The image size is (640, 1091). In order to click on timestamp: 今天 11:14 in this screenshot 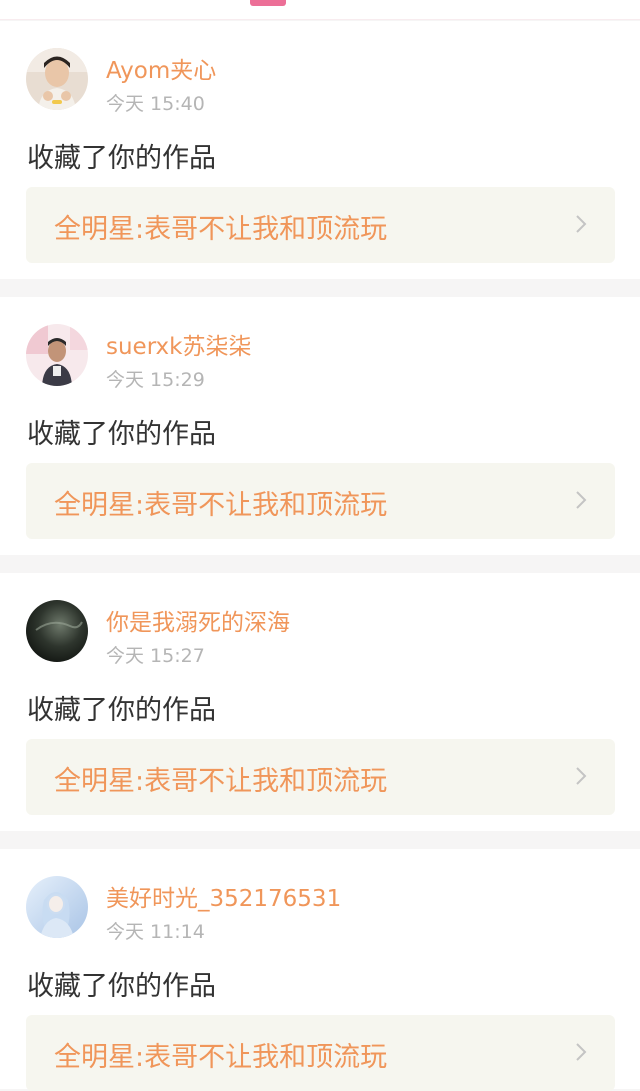, I will do `click(155, 932)`.